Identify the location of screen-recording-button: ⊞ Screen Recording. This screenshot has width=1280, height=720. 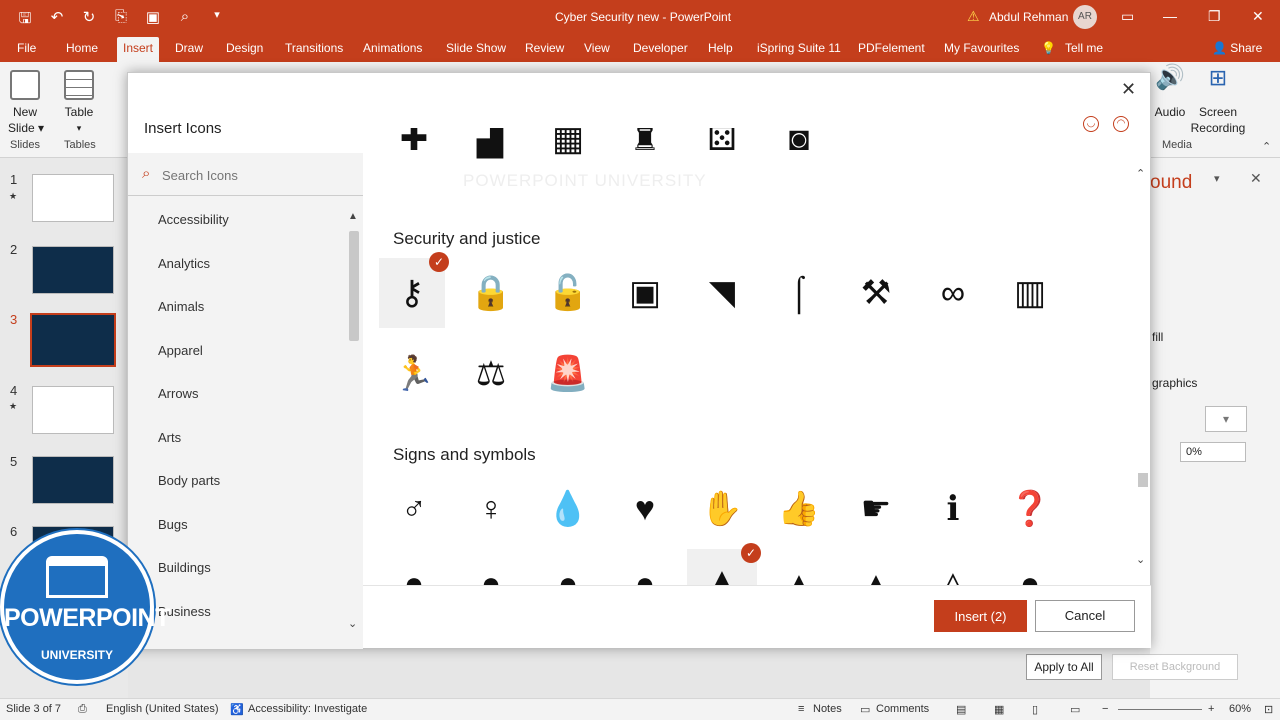
(1218, 101).